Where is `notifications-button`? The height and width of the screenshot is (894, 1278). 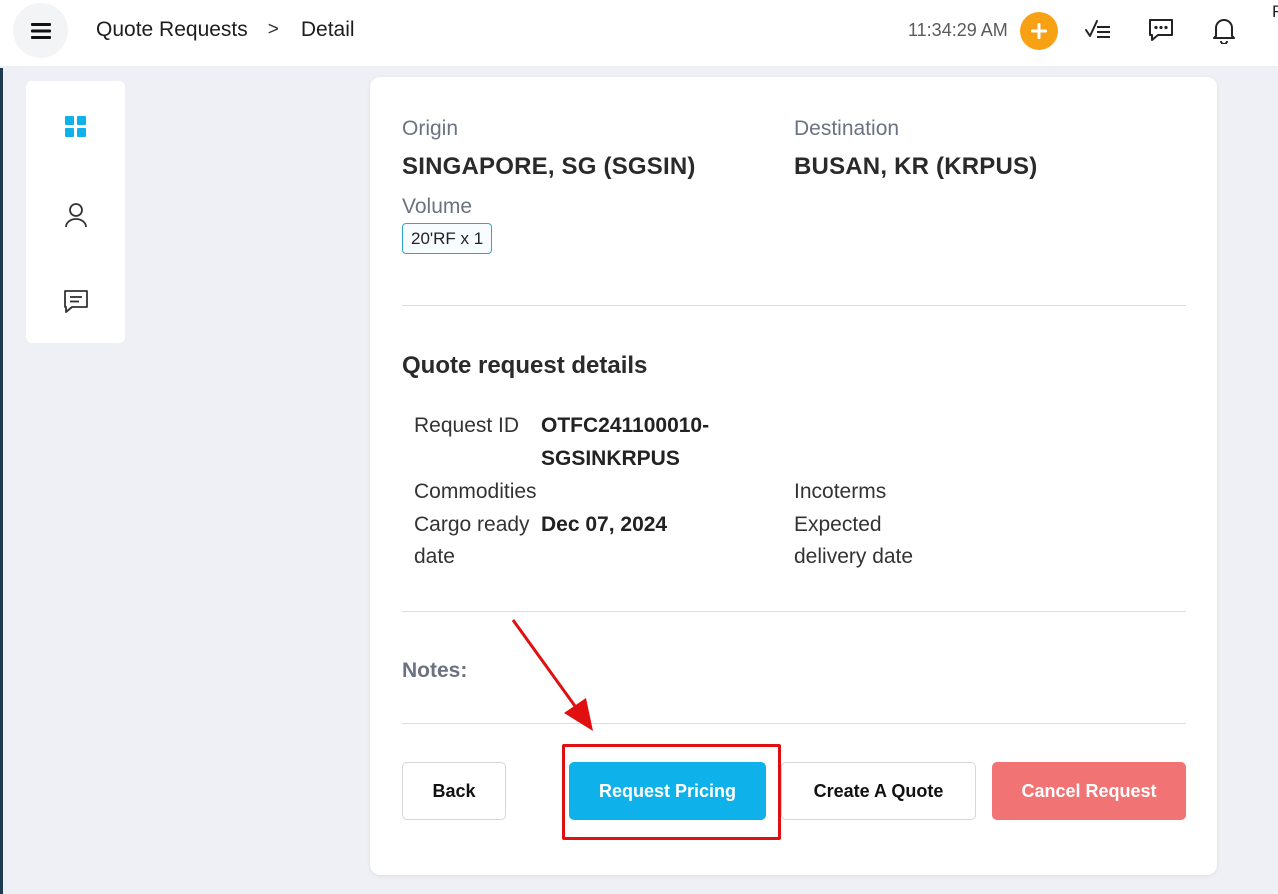
notifications-button is located at coordinates (1224, 30).